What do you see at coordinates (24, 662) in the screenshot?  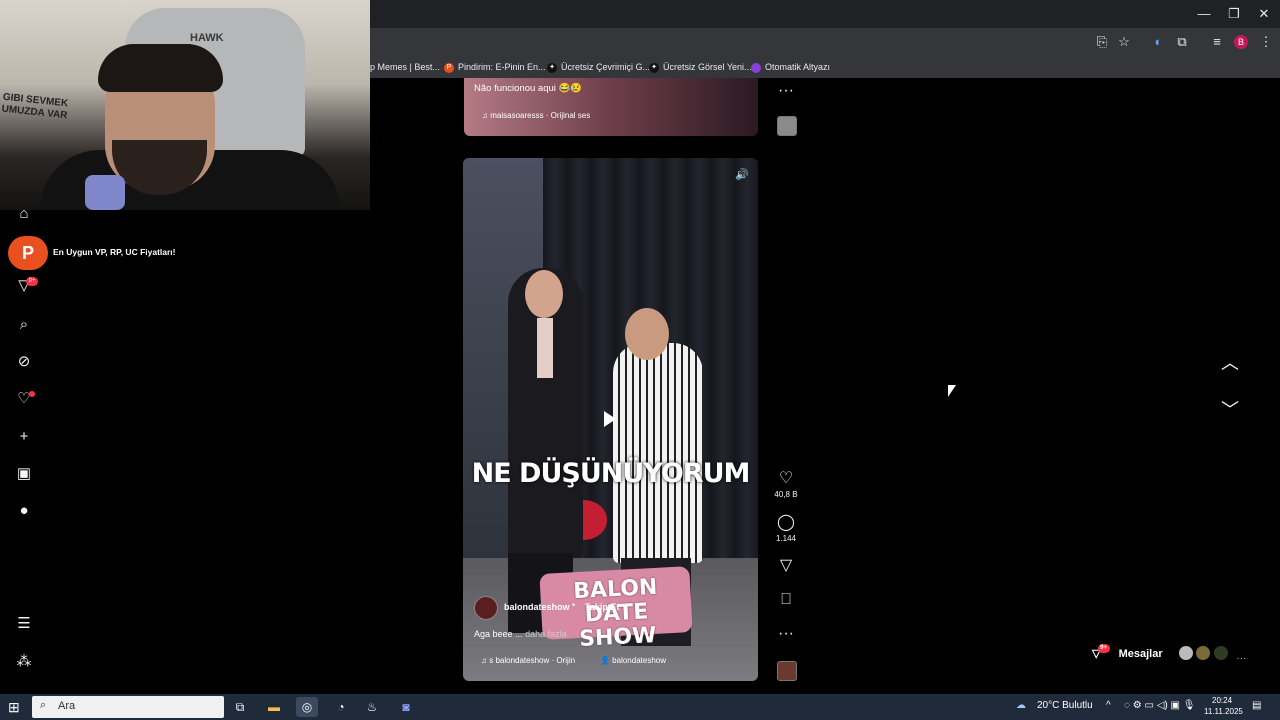 I see `apps-icon: ⁂` at bounding box center [24, 662].